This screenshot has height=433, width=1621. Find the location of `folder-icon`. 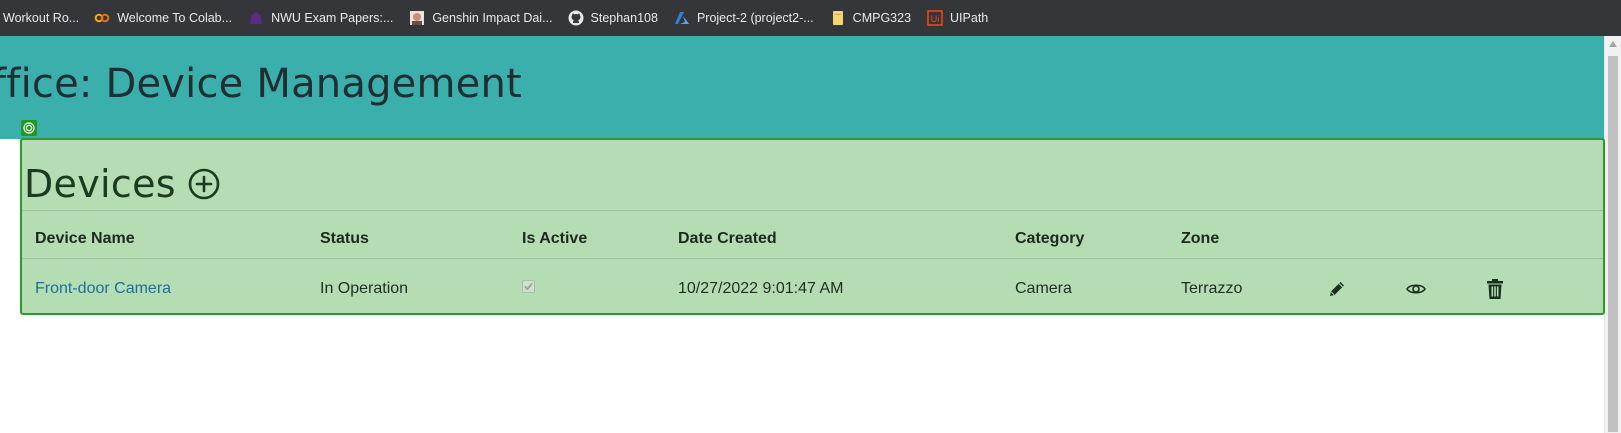

folder-icon is located at coordinates (838, 18).